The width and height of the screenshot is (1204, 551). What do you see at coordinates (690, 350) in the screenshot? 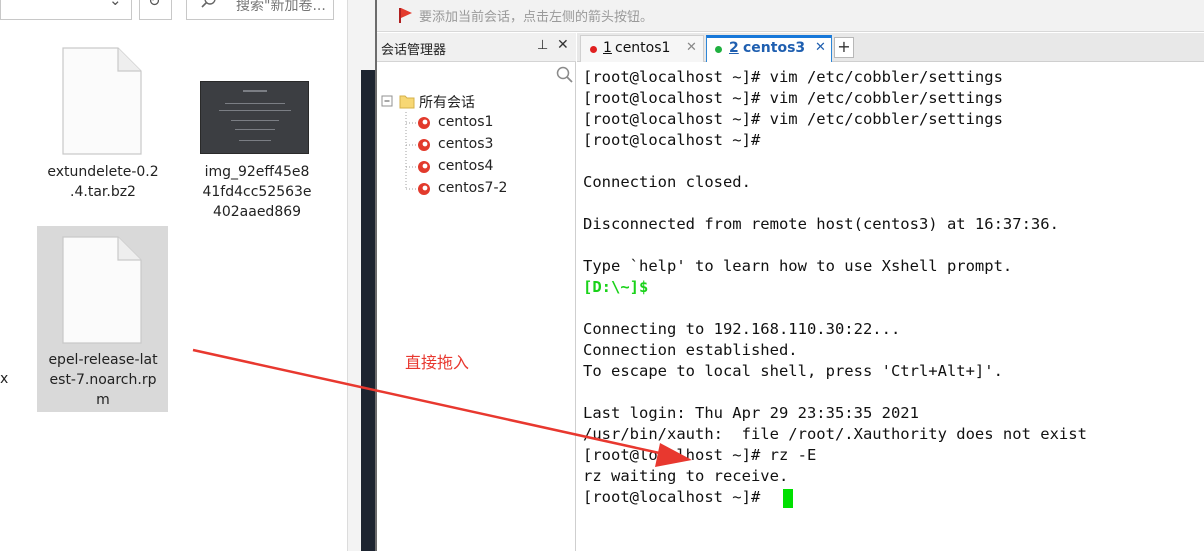
I see `terminal-line: Connection established.` at bounding box center [690, 350].